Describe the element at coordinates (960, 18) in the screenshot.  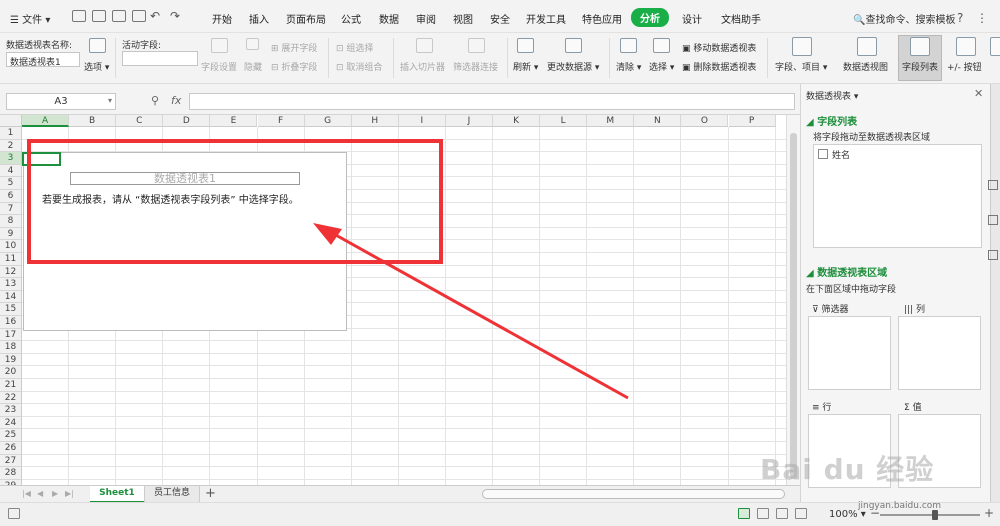
I see `help-icon: ?` at that location.